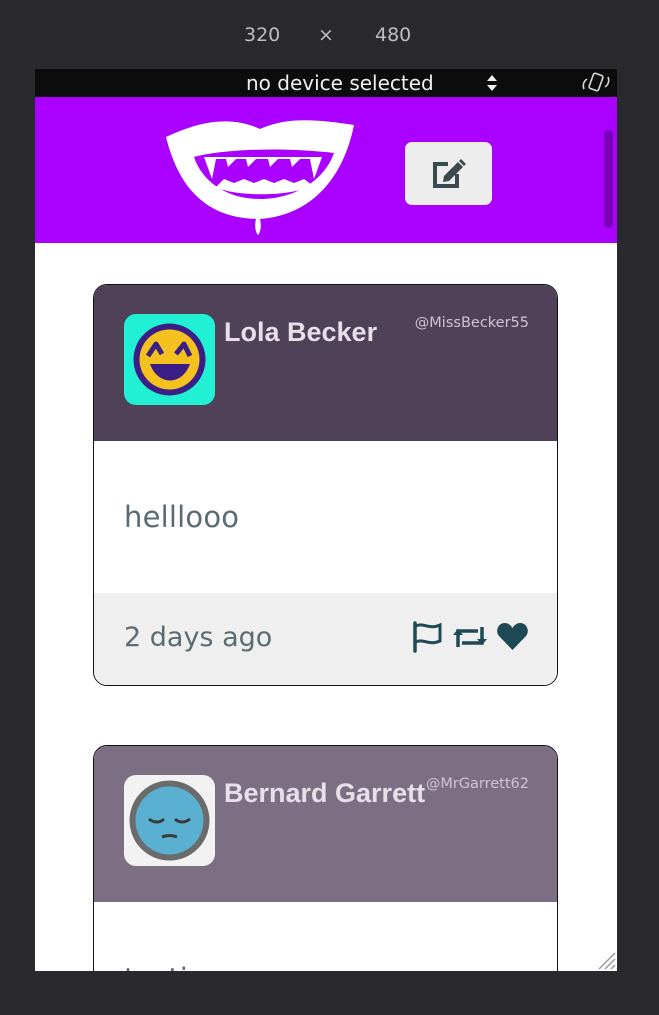  Describe the element at coordinates (325, 793) in the screenshot. I see `user-name: Bernard Garrett` at that location.